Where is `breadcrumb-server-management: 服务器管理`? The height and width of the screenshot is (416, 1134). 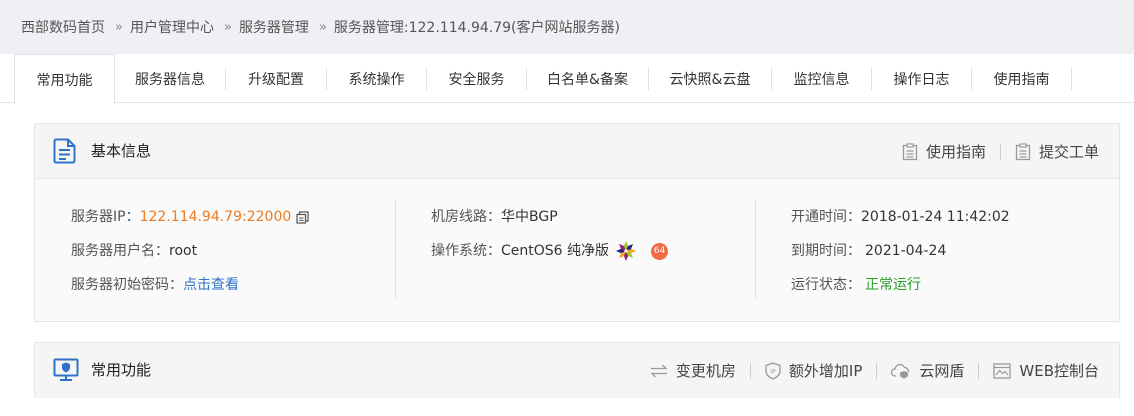 breadcrumb-server-management: 服务器管理 is located at coordinates (274, 27).